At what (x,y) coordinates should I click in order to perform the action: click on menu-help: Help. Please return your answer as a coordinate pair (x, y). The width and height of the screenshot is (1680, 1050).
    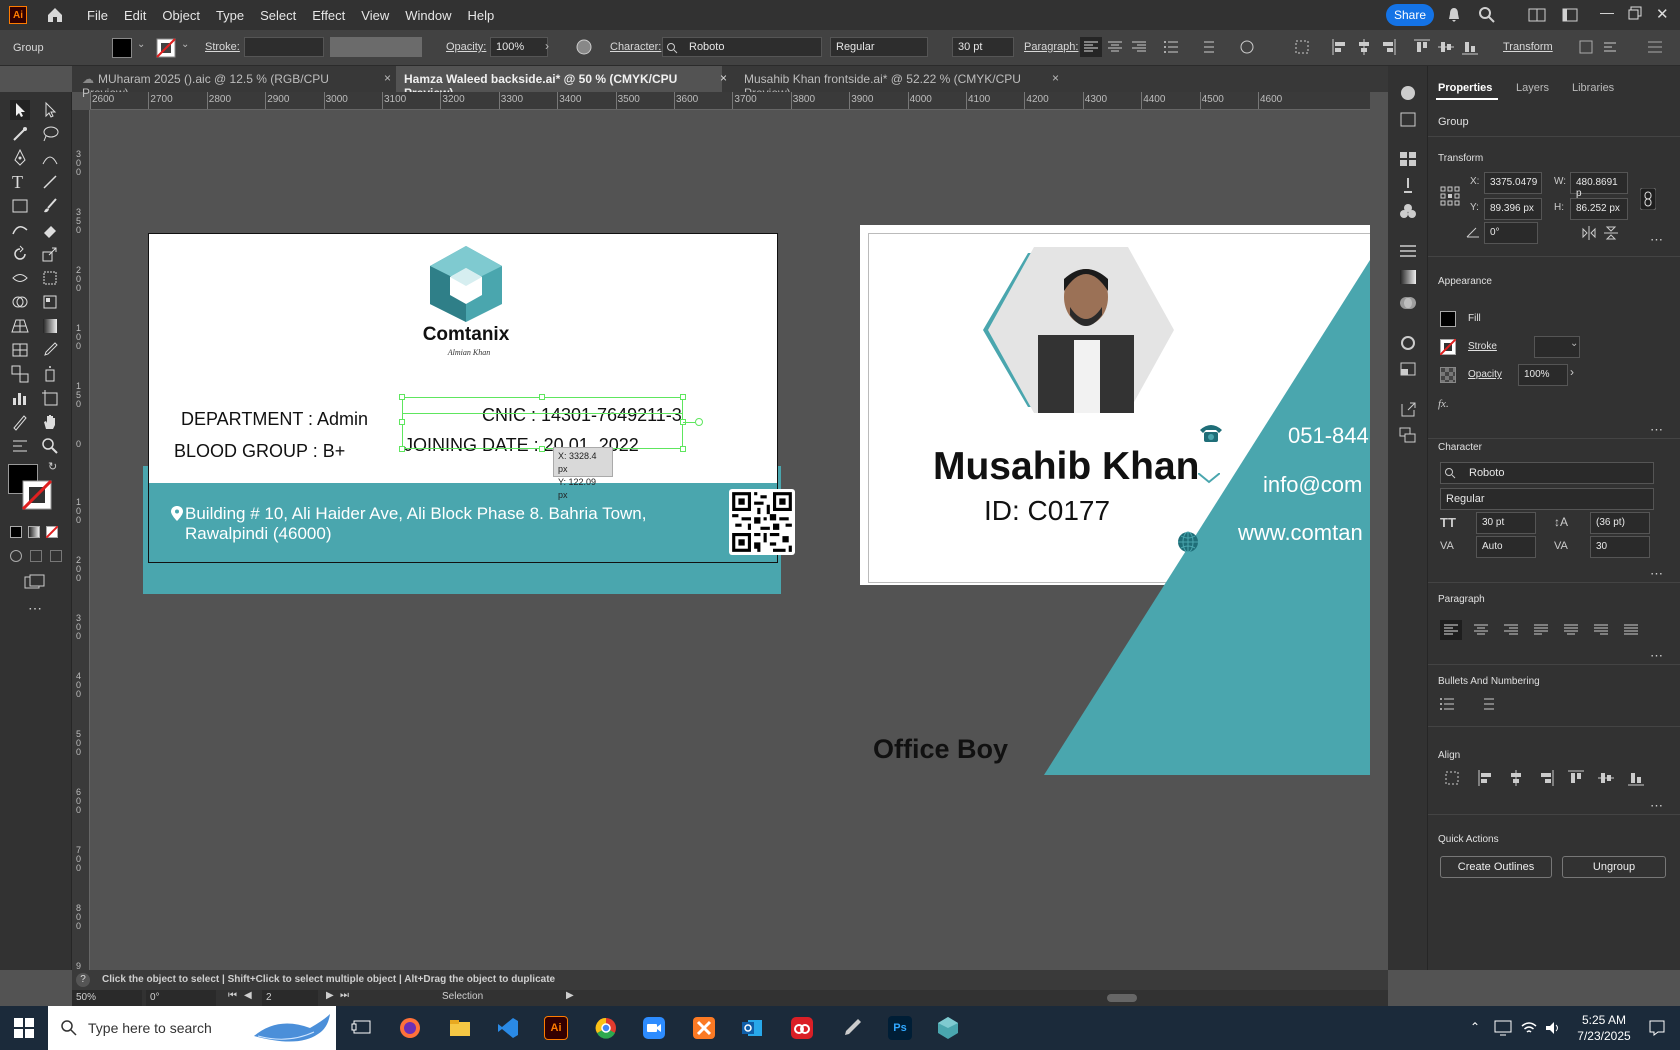
    Looking at the image, I should click on (480, 15).